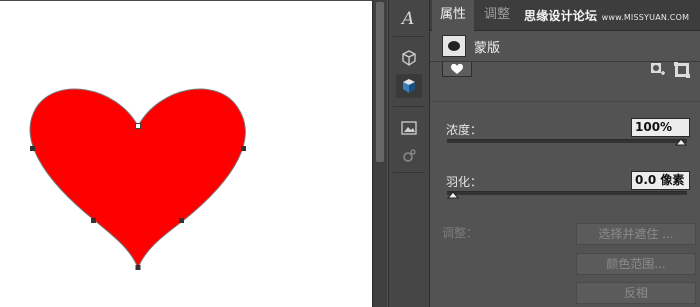 The height and width of the screenshot is (307, 700). What do you see at coordinates (32, 148) in the screenshot?
I see `anchor-point-left` at bounding box center [32, 148].